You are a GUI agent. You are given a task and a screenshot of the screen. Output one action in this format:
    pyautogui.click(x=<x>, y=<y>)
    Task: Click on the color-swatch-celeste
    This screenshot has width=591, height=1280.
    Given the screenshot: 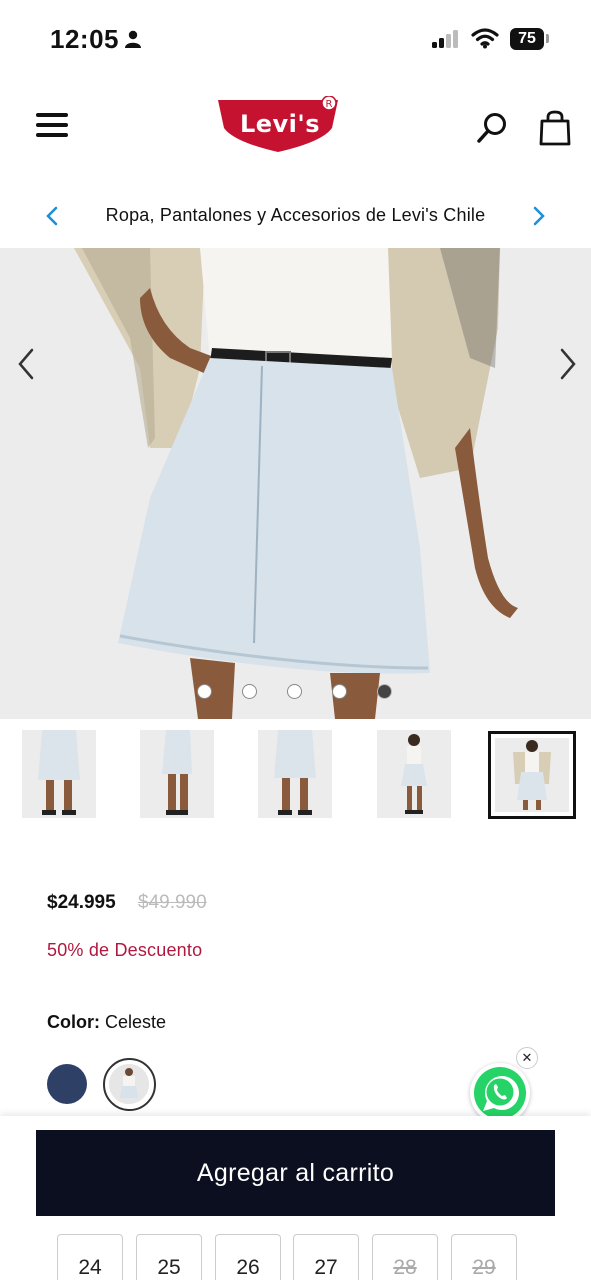 What is the action you would take?
    pyautogui.click(x=129, y=1084)
    